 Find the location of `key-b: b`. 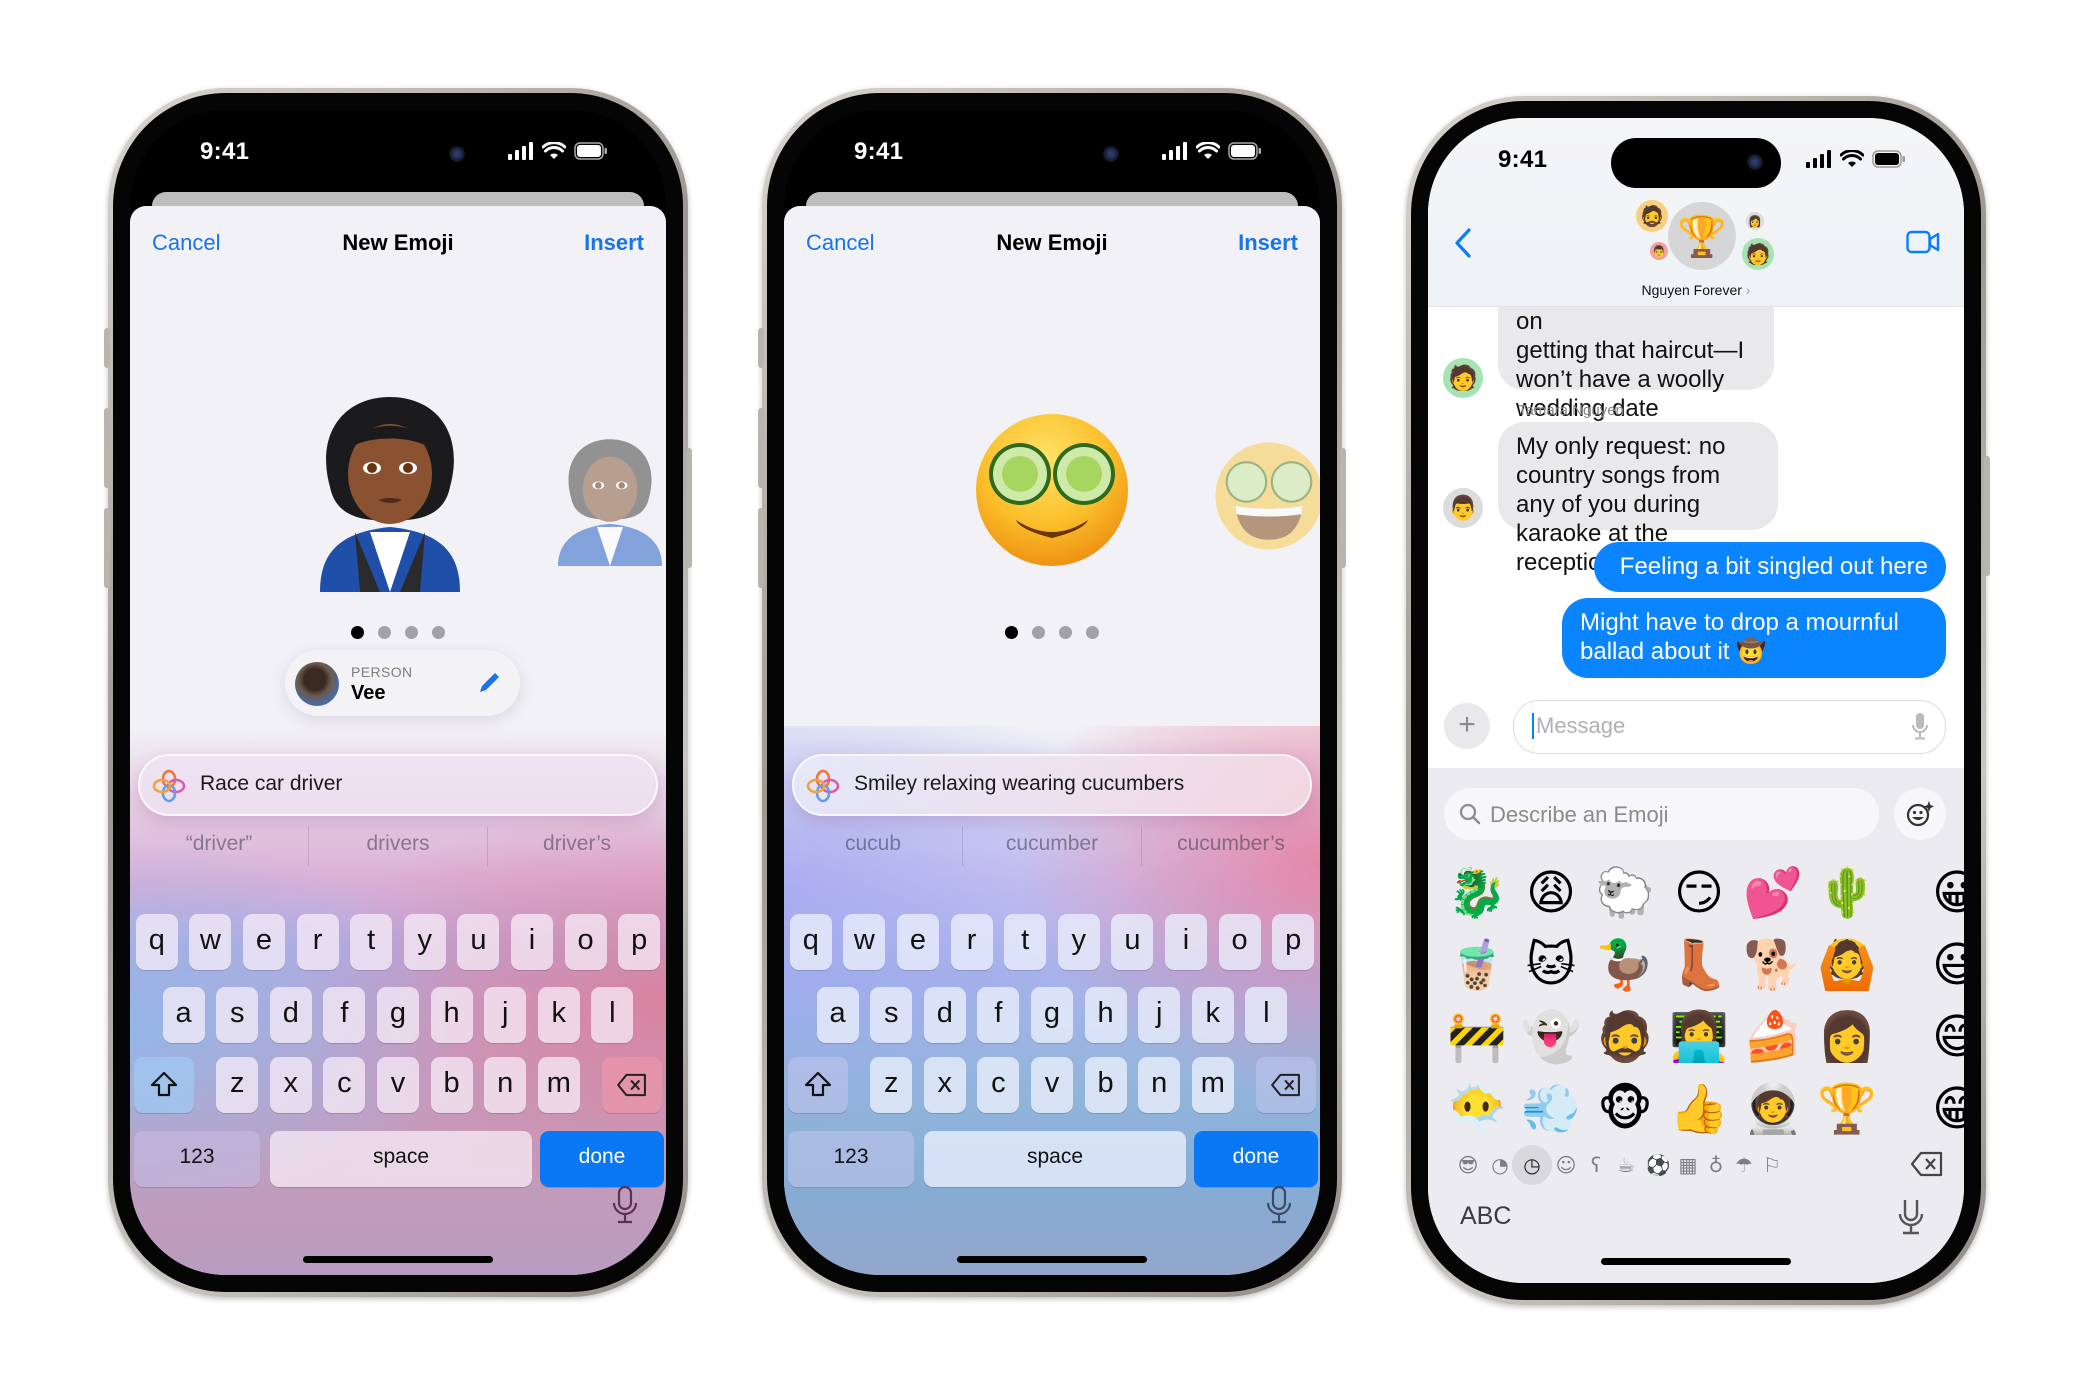

key-b: b is located at coordinates (1105, 1085).